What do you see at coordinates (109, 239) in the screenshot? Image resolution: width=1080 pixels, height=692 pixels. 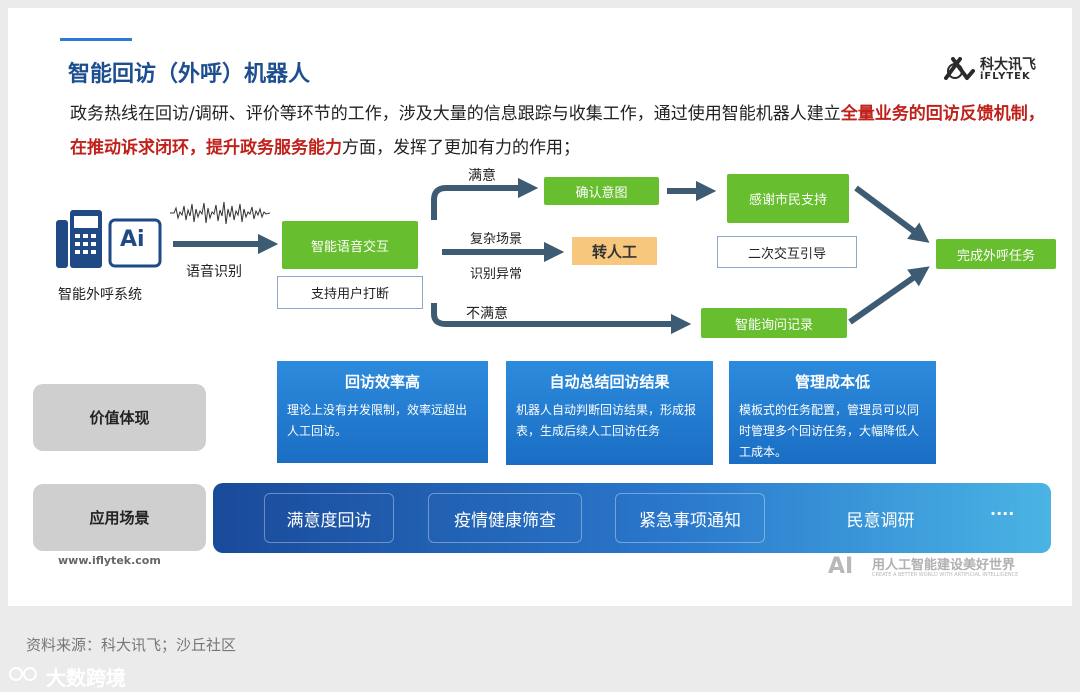 I see `phone-icon` at bounding box center [109, 239].